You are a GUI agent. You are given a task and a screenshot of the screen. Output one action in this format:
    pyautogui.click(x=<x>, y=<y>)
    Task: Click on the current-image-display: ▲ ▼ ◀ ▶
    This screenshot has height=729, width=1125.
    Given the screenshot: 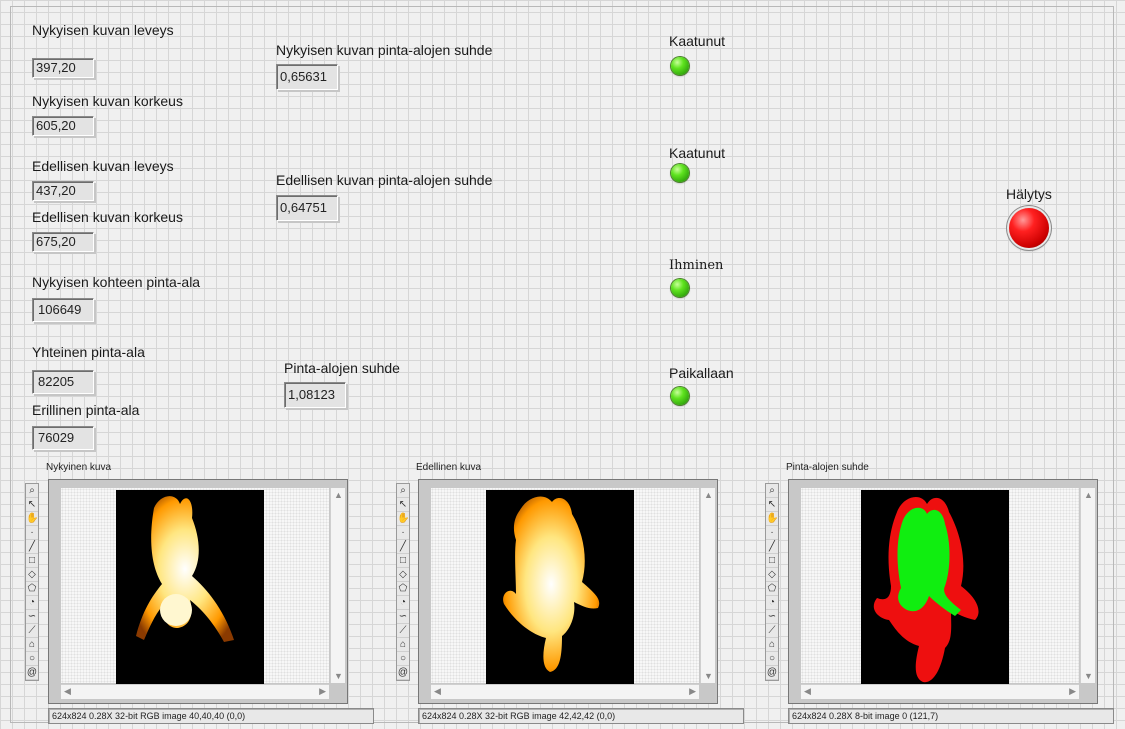 What is the action you would take?
    pyautogui.click(x=198, y=591)
    